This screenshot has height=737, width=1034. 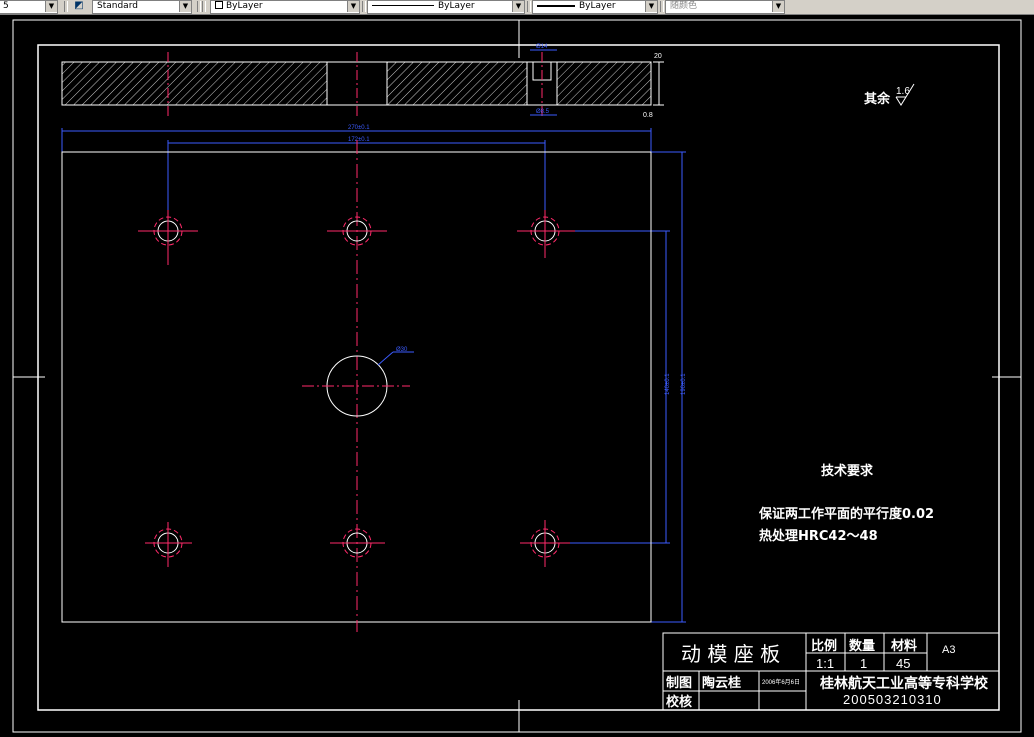 I want to click on lineweight-combo: ByLayer ▼, so click(x=595, y=7).